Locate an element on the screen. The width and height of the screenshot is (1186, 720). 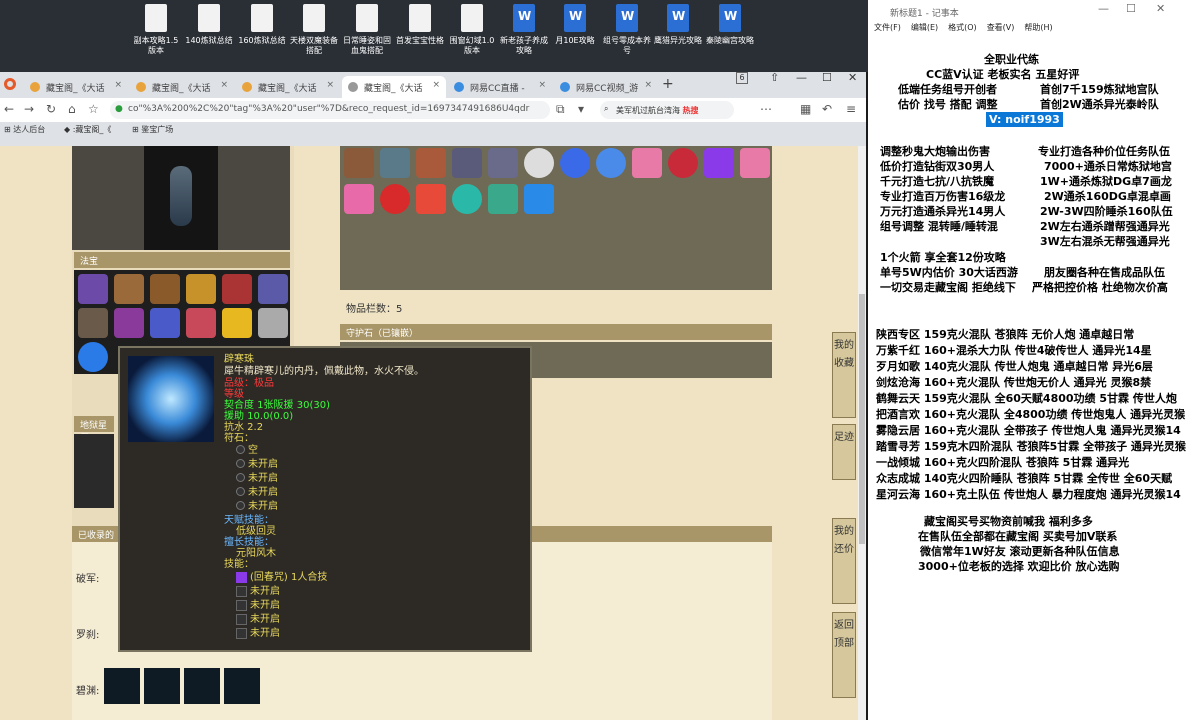
skill-entry: 未开启 is located at coordinates (265, 619).